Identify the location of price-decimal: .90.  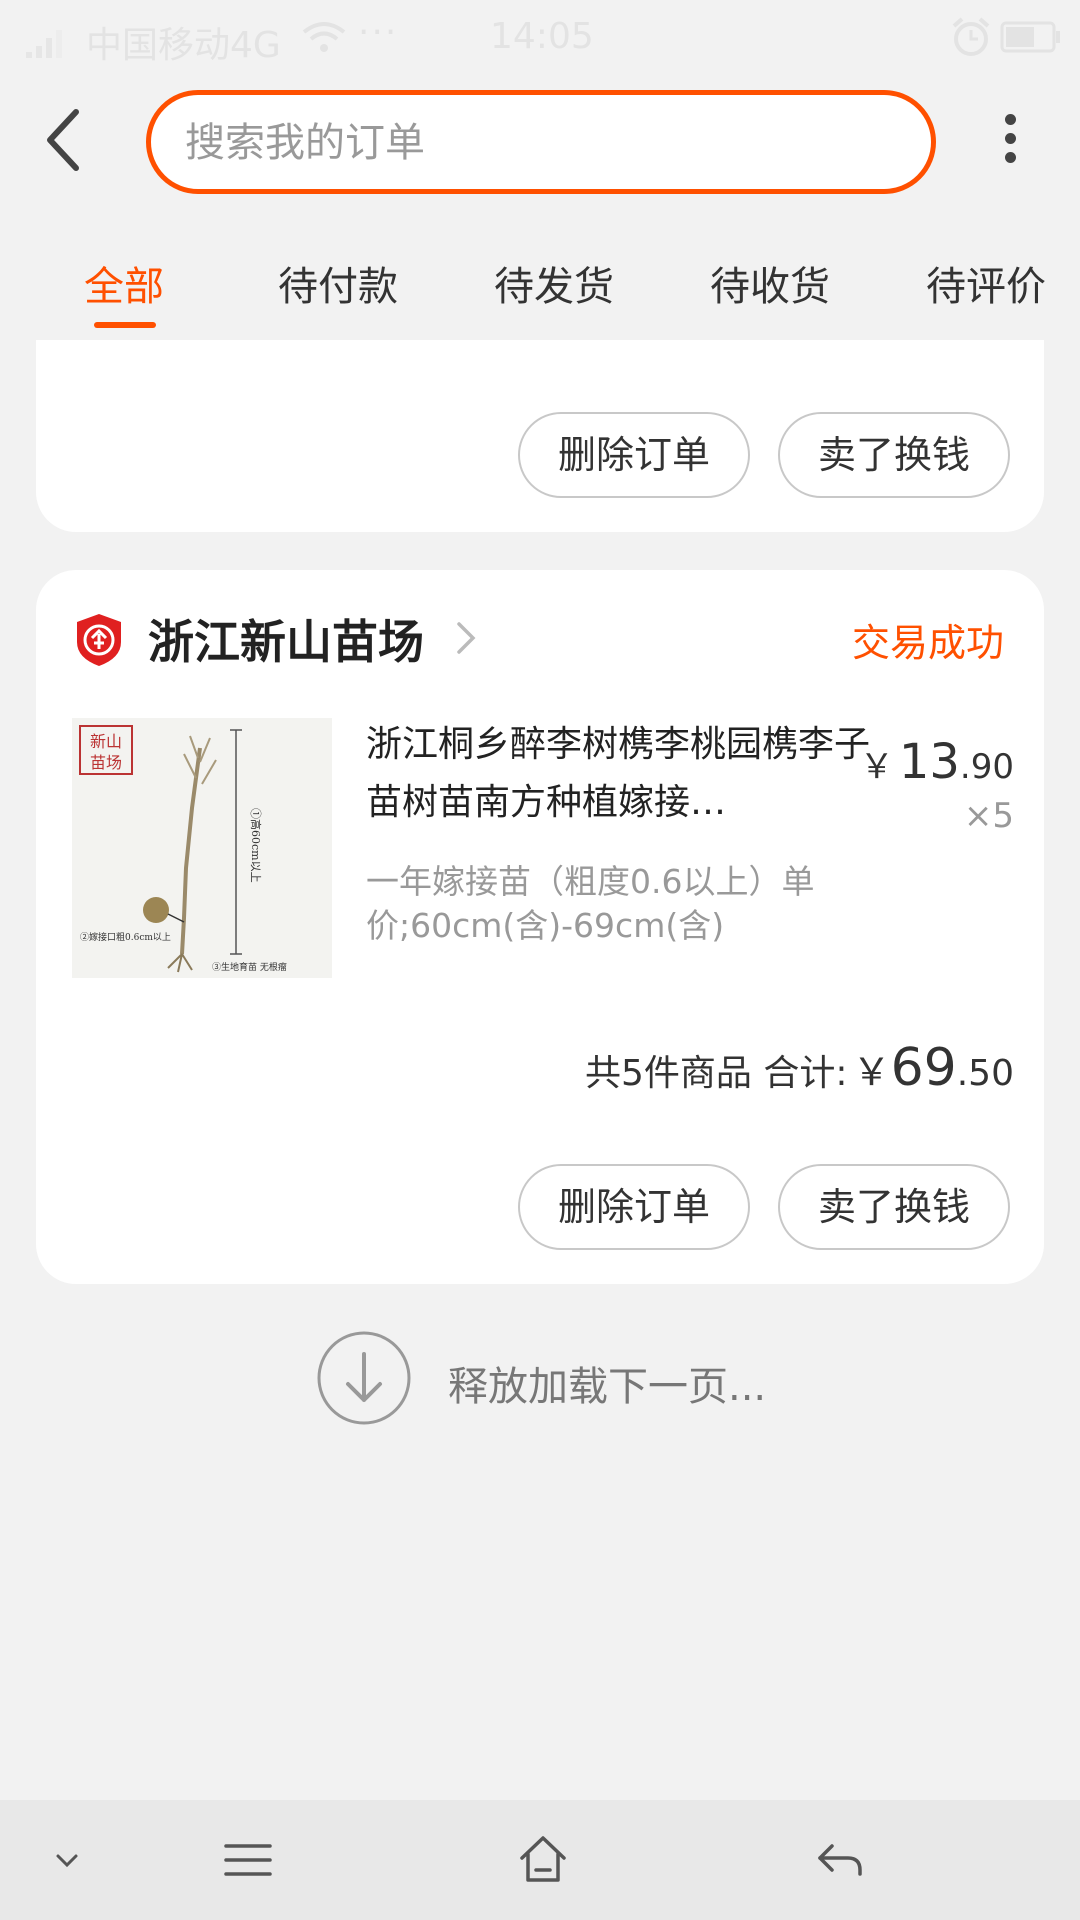
(986, 767).